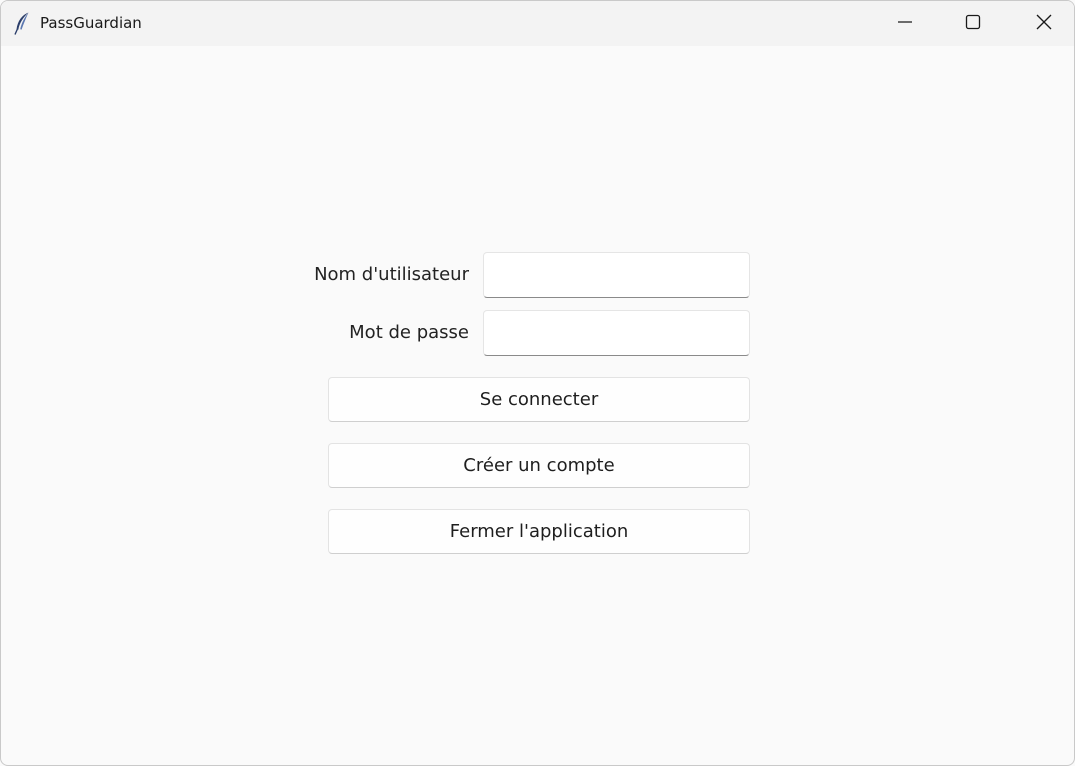  I want to click on password-input, so click(616, 333).